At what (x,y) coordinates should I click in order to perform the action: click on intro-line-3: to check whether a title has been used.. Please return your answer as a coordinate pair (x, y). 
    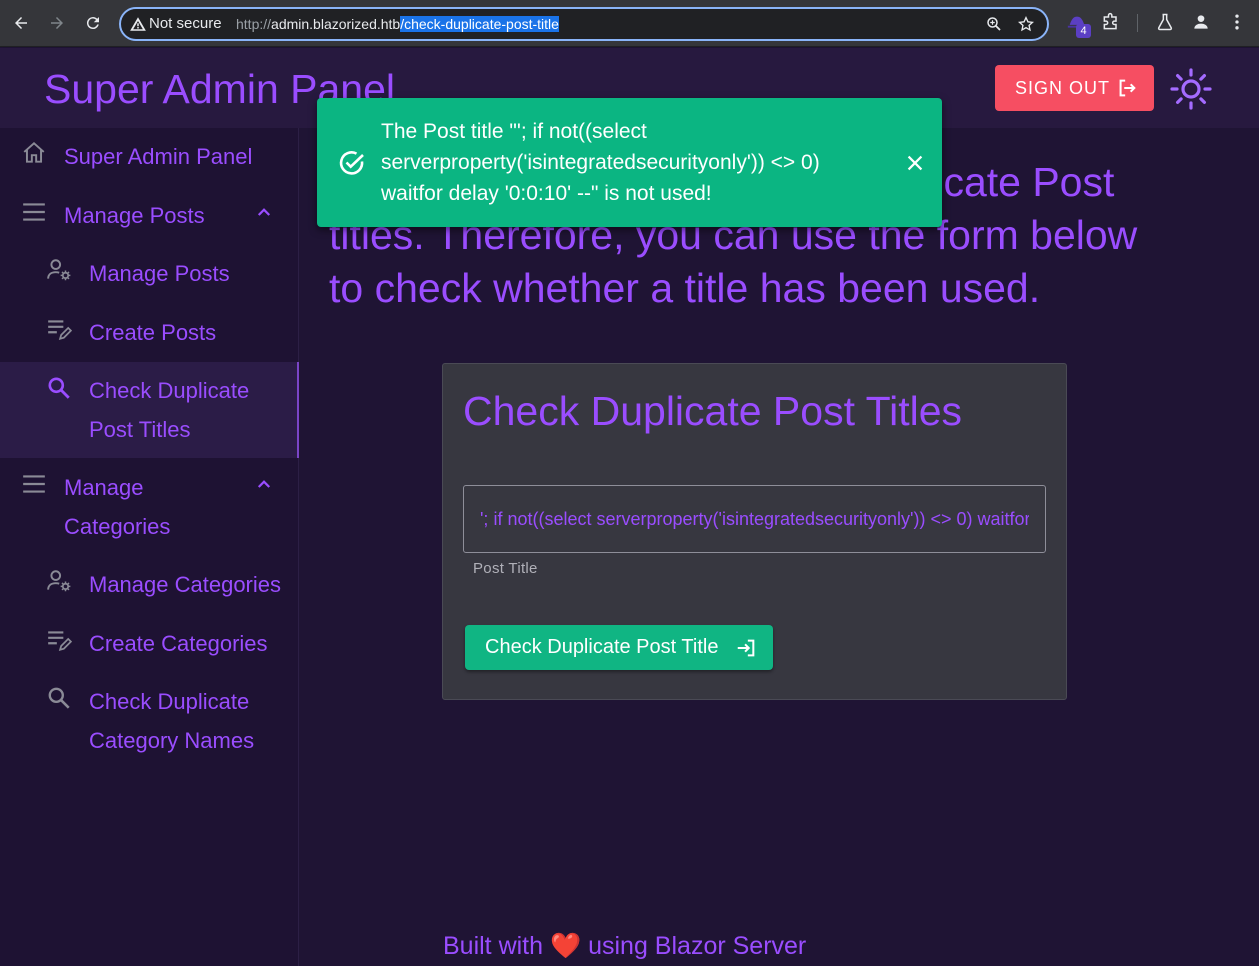
    Looking at the image, I should click on (685, 288).